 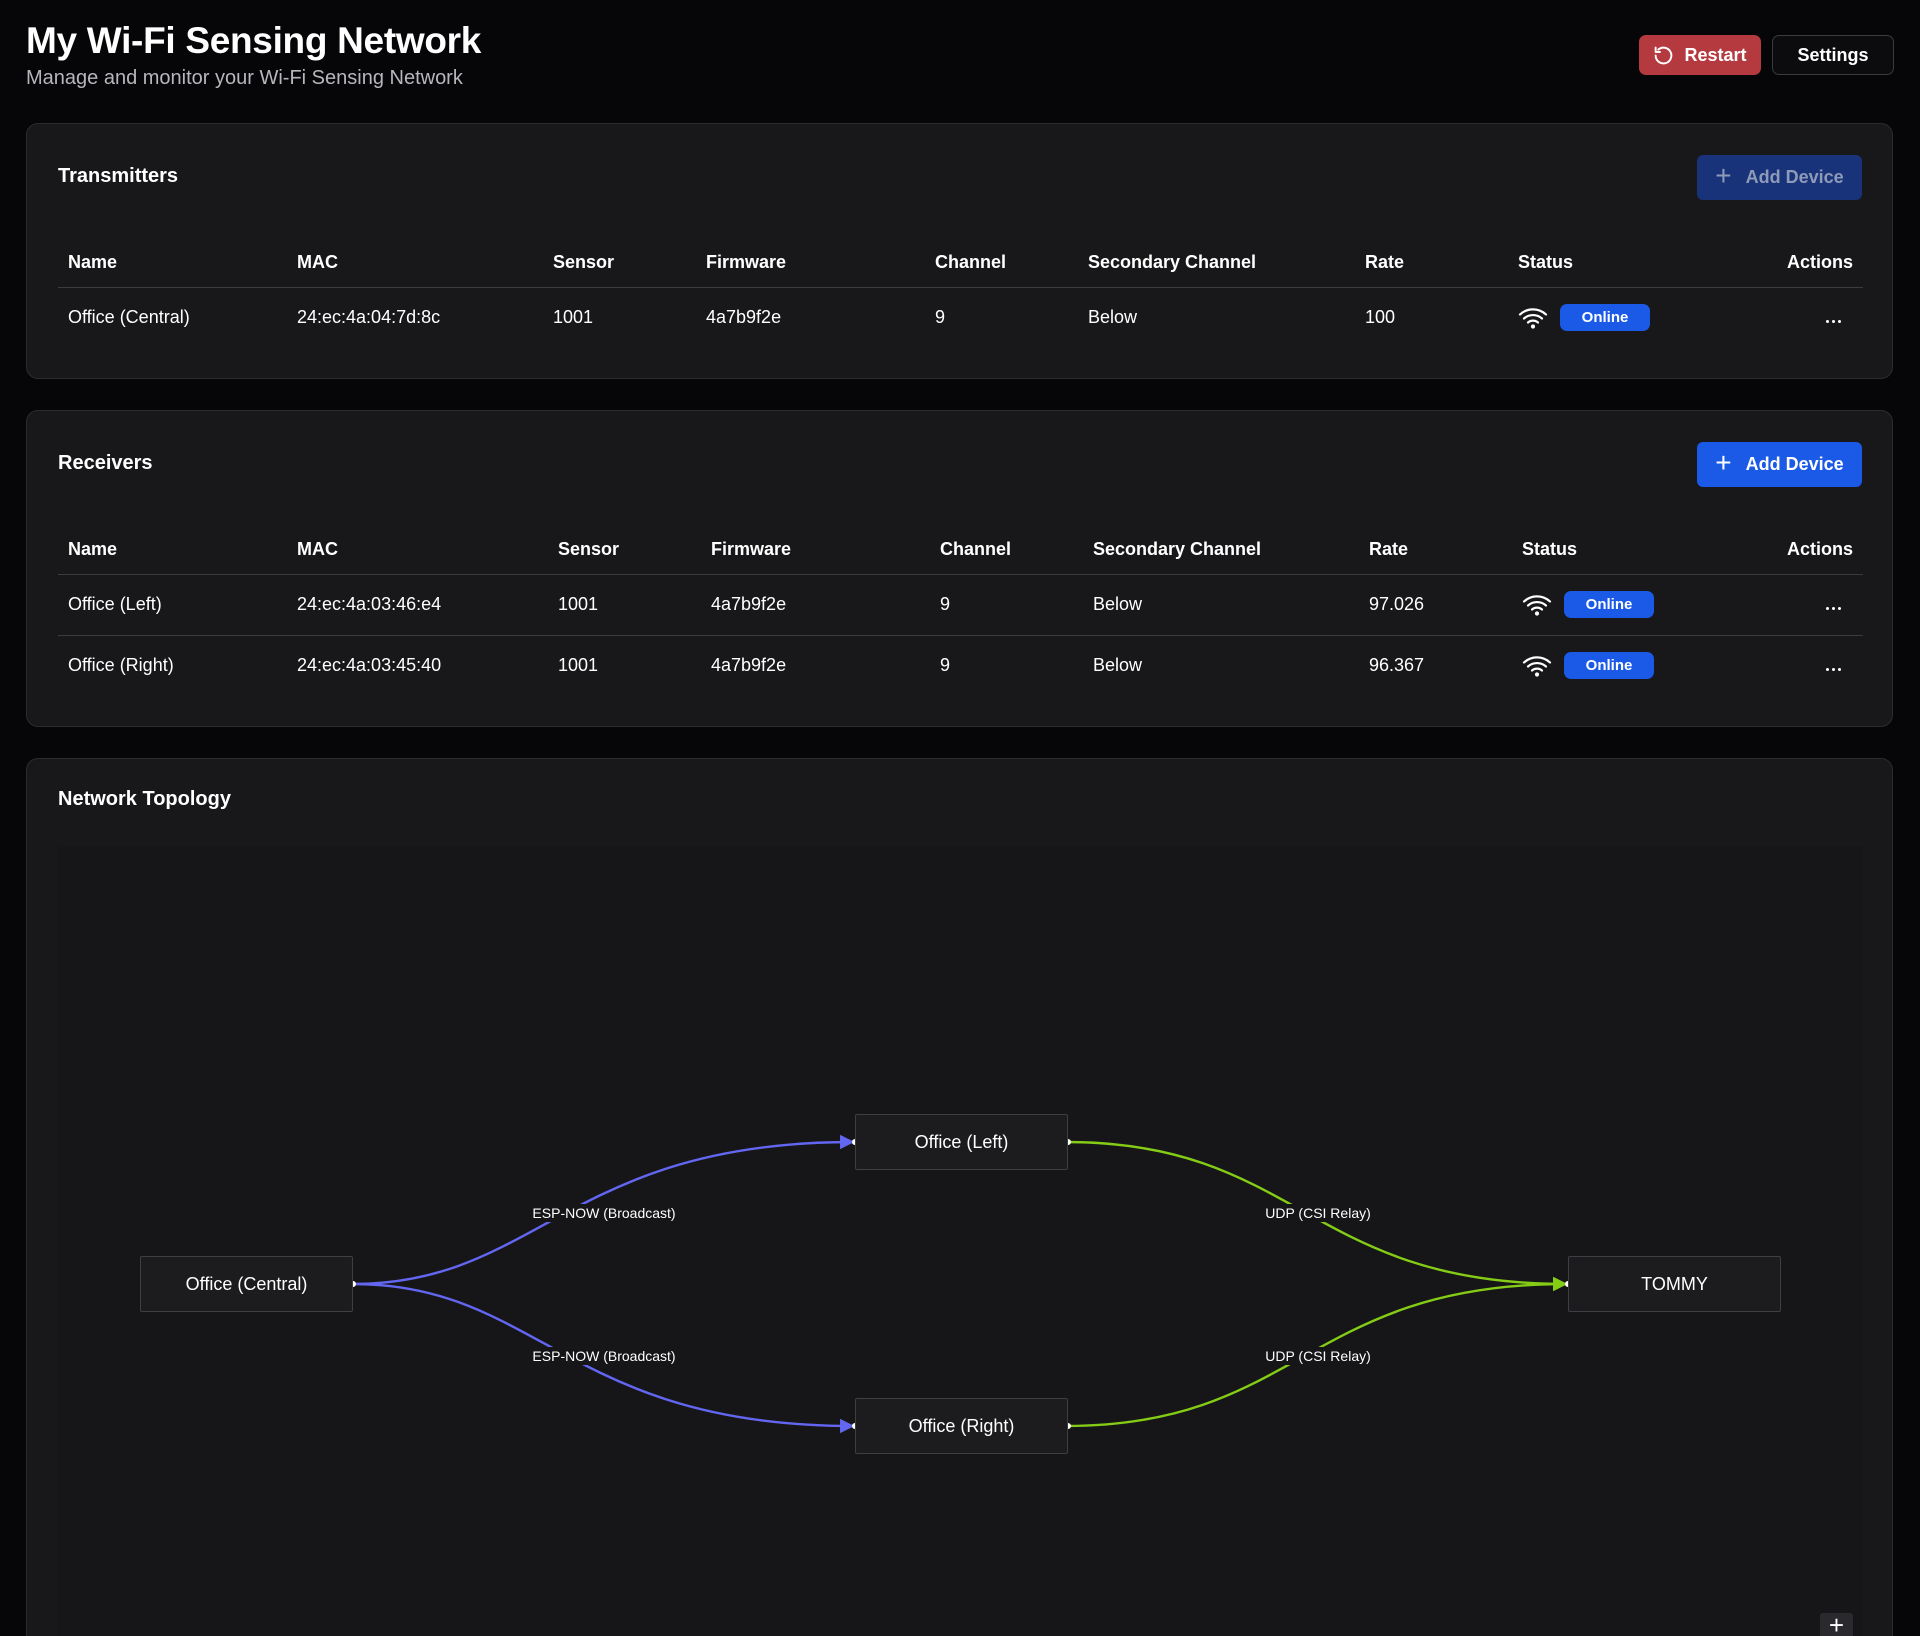 I want to click on add-receiver-button: + Add Device, so click(x=1779, y=464).